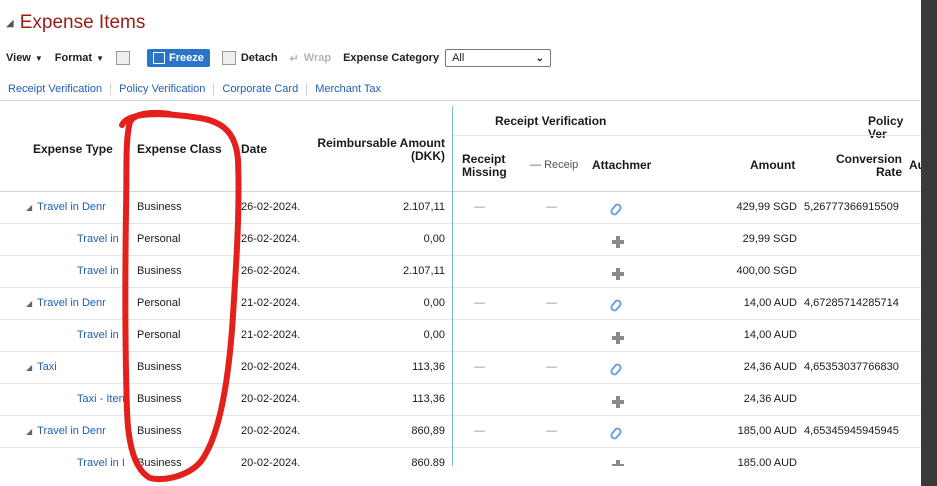 This screenshot has width=937, height=486. What do you see at coordinates (868, 159) in the screenshot?
I see `header-conversion-line1: Conversion` at bounding box center [868, 159].